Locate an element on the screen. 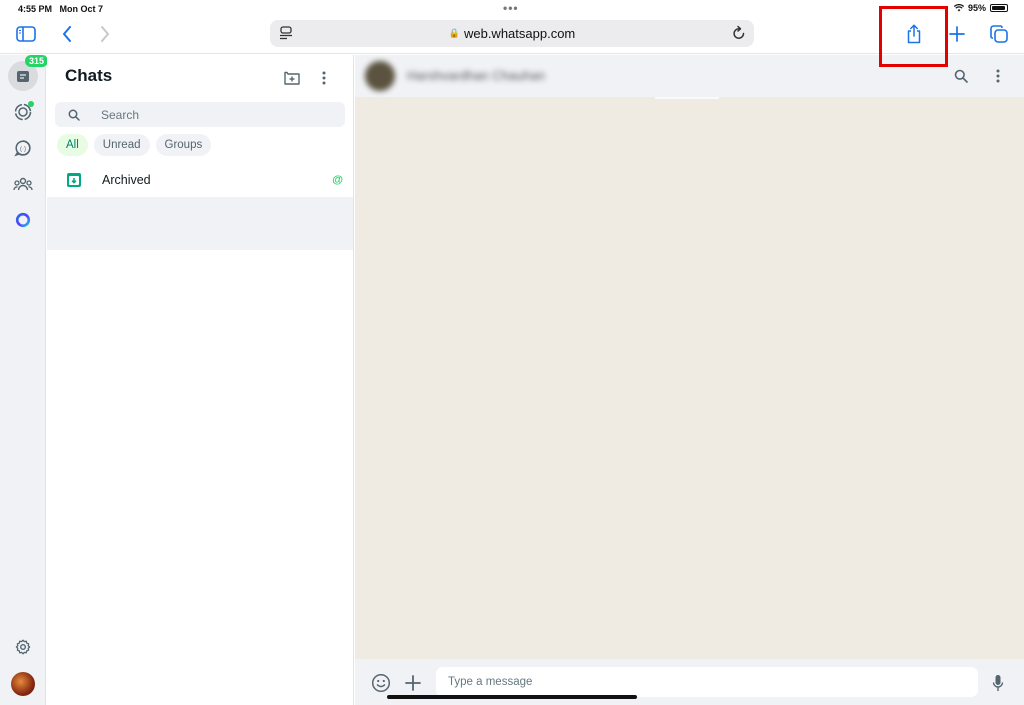 Image resolution: width=1024 pixels, height=705 pixels. reload-button is located at coordinates (739, 34).